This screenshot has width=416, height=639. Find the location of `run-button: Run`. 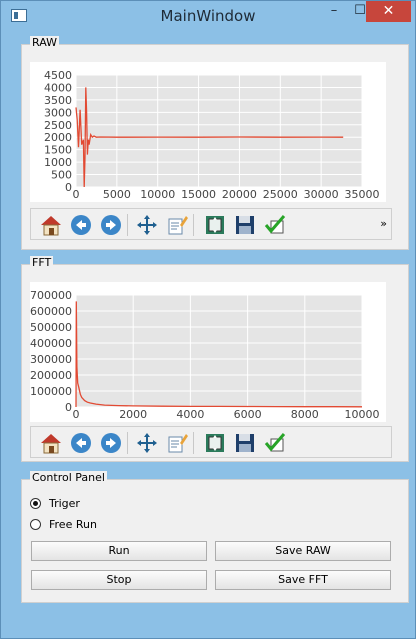

run-button: Run is located at coordinates (119, 551).